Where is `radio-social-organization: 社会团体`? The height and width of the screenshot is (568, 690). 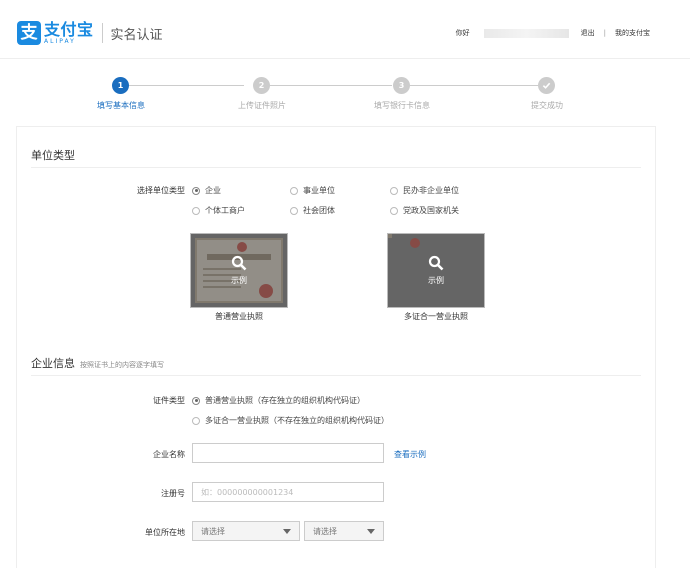 radio-social-organization: 社会团体 is located at coordinates (312, 210).